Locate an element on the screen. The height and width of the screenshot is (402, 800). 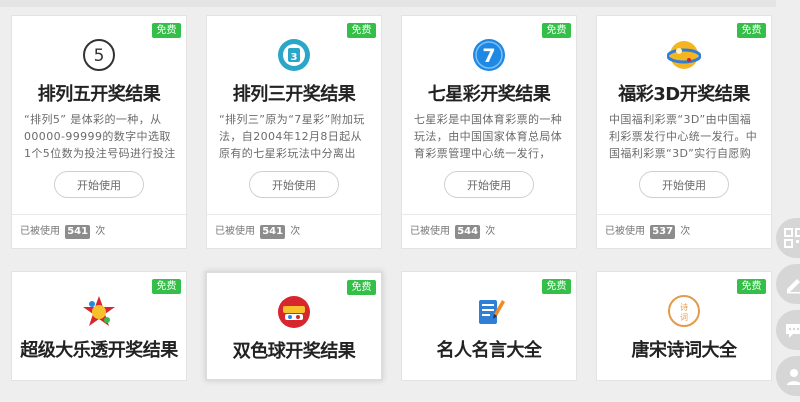
user-button is located at coordinates (788, 376).